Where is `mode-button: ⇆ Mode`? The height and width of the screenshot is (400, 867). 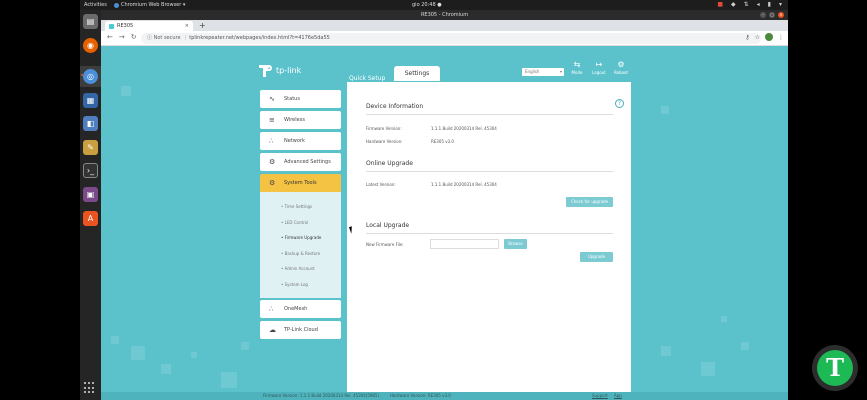 mode-button: ⇆ Mode is located at coordinates (577, 67).